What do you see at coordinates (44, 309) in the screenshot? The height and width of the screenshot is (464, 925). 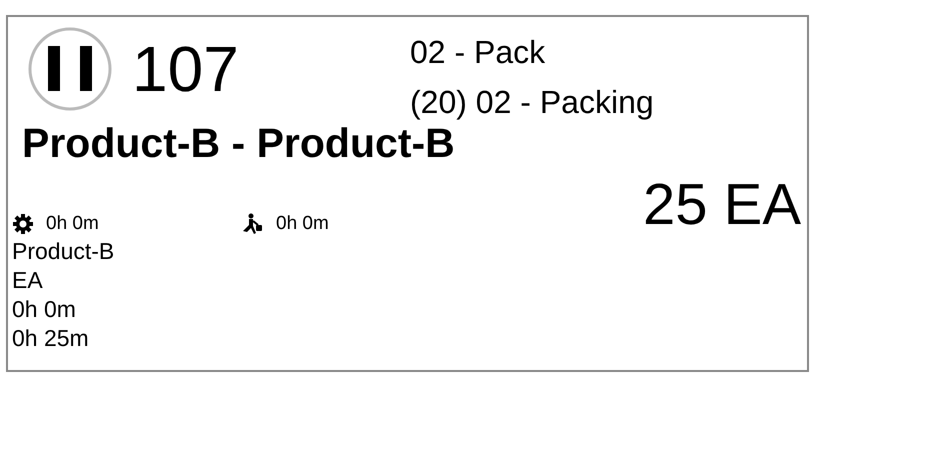 I see `detail-line: 0h 0m` at bounding box center [44, 309].